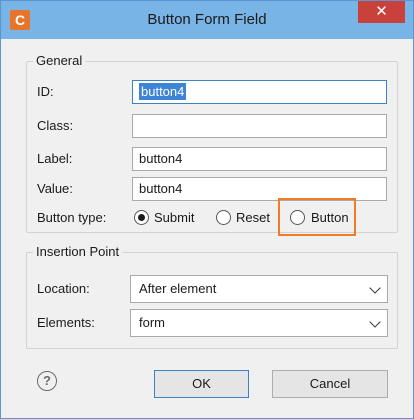  What do you see at coordinates (45, 91) in the screenshot?
I see `id-label: ID:` at bounding box center [45, 91].